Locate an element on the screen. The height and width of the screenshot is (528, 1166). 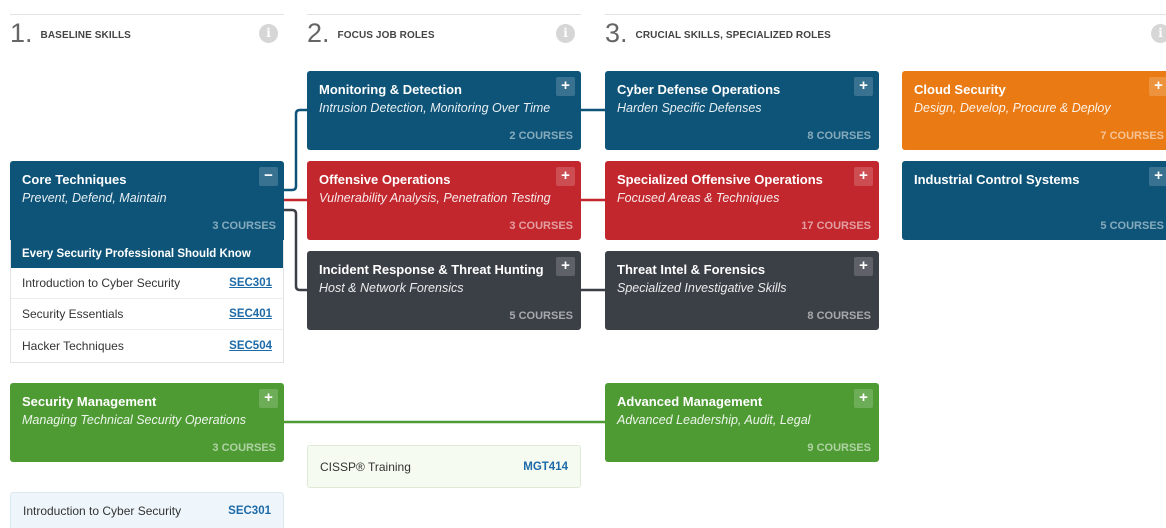
column-number: 3. is located at coordinates (616, 33).